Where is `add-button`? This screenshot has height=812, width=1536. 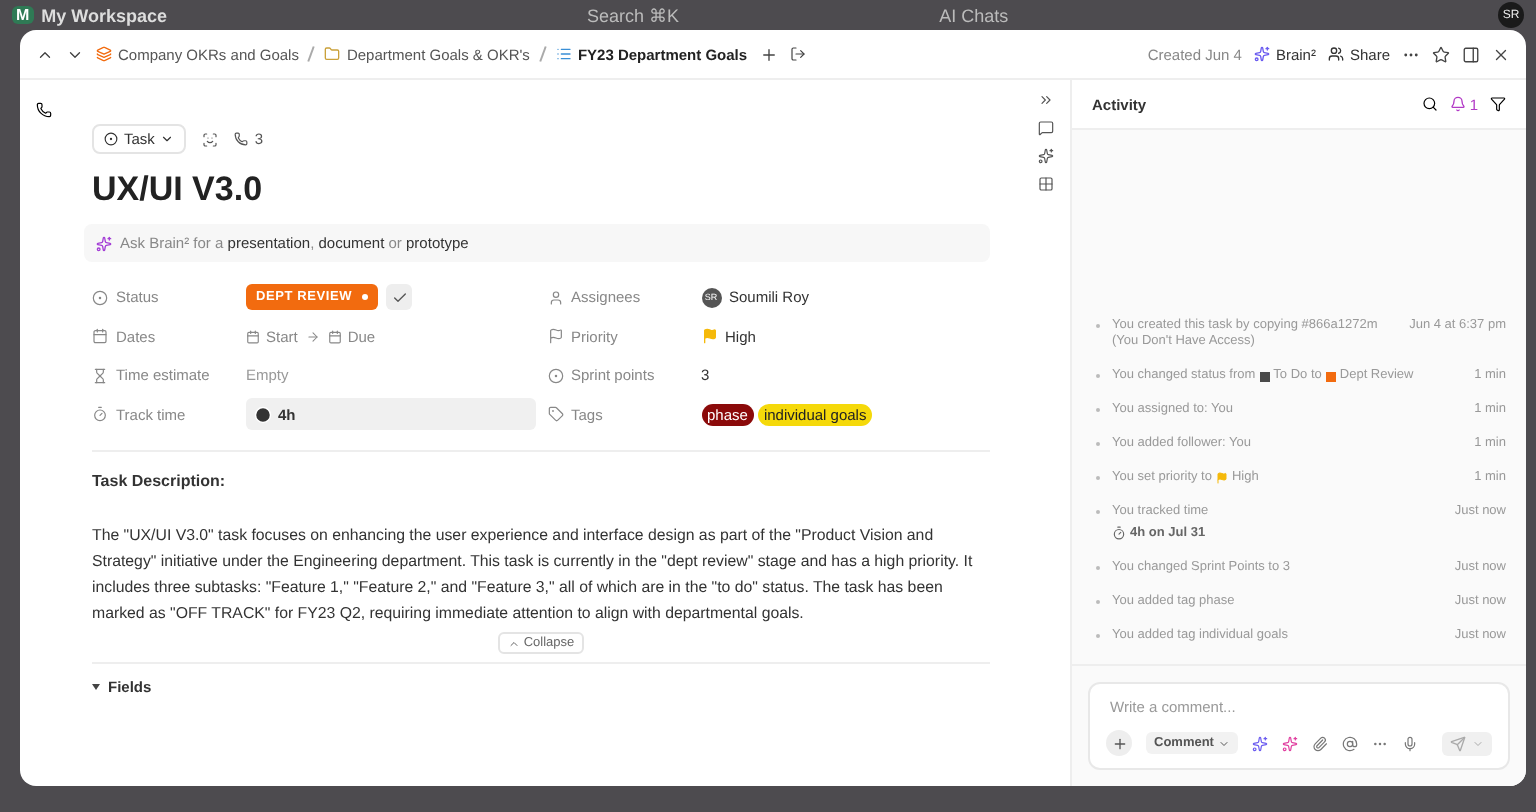 add-button is located at coordinates (1119, 743).